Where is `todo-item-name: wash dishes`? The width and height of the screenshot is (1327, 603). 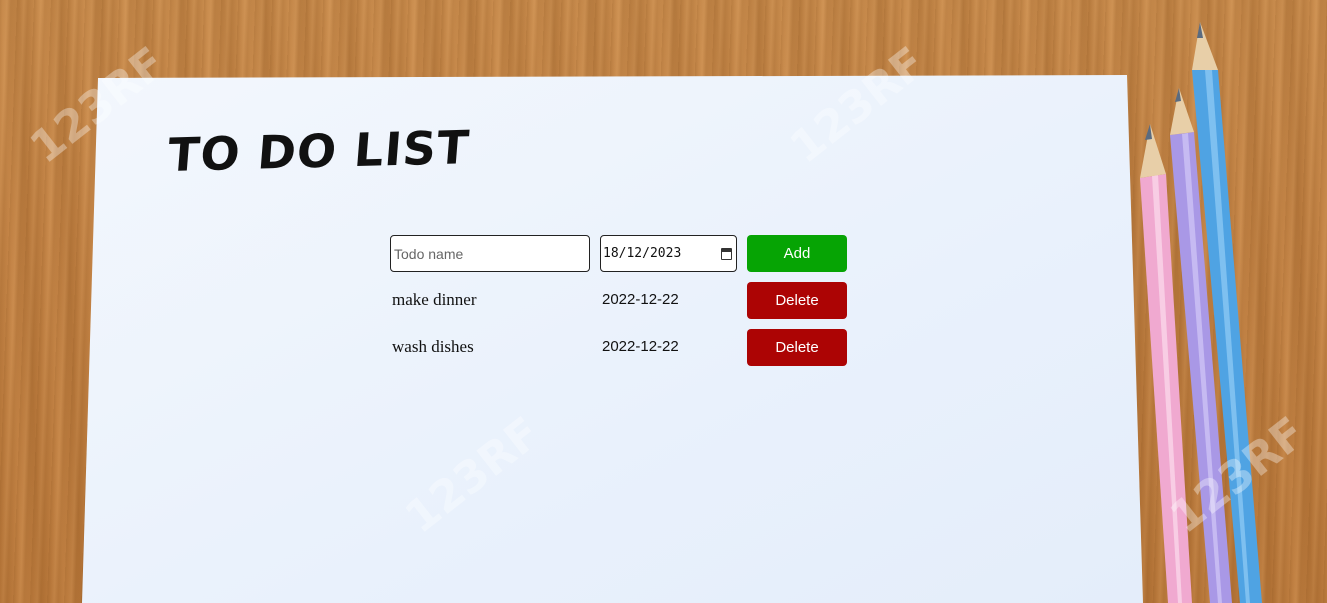
todo-item-name: wash dishes is located at coordinates (433, 346).